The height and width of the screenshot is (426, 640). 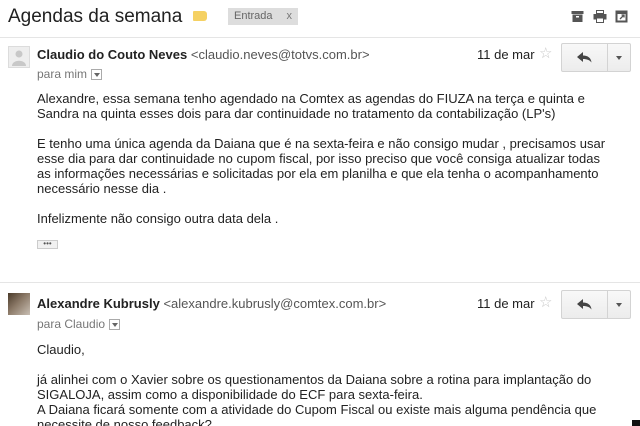 I want to click on recipient-text: para mim, so click(x=62, y=74).